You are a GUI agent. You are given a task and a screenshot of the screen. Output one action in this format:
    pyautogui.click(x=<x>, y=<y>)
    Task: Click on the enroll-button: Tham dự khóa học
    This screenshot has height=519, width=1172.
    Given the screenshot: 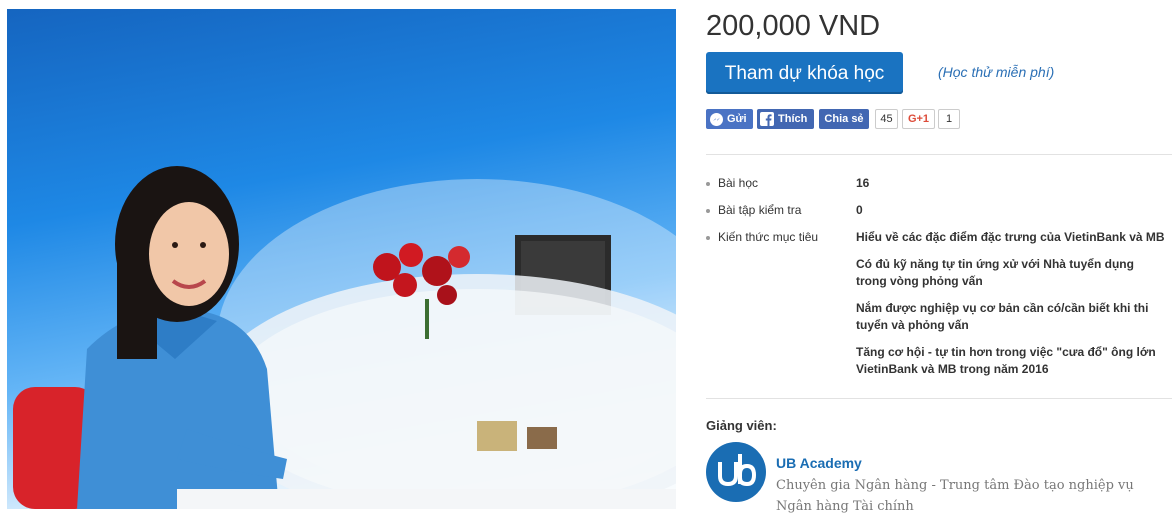 What is the action you would take?
    pyautogui.click(x=804, y=73)
    